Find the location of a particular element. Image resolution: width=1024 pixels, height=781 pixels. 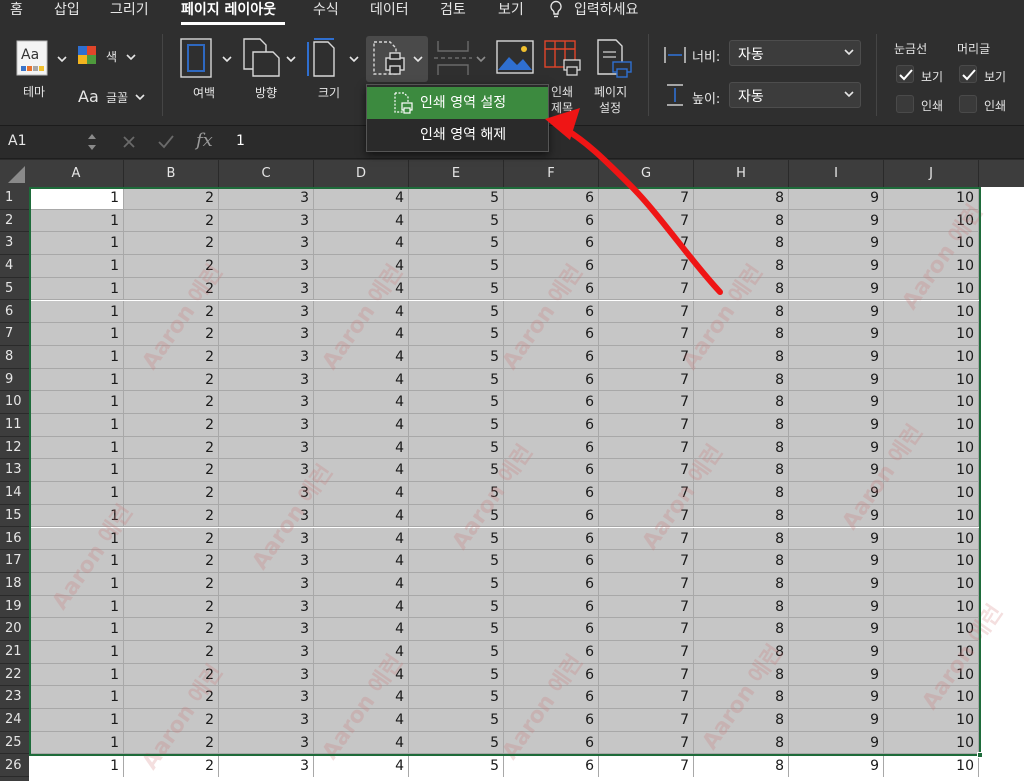

insert-function-icon: fx is located at coordinates (204, 140).